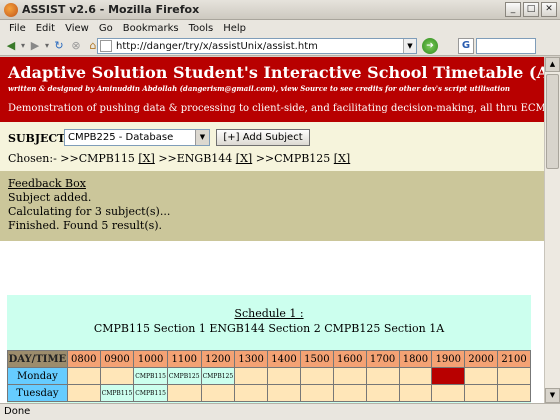  I want to click on time-header: 1100, so click(184, 359).